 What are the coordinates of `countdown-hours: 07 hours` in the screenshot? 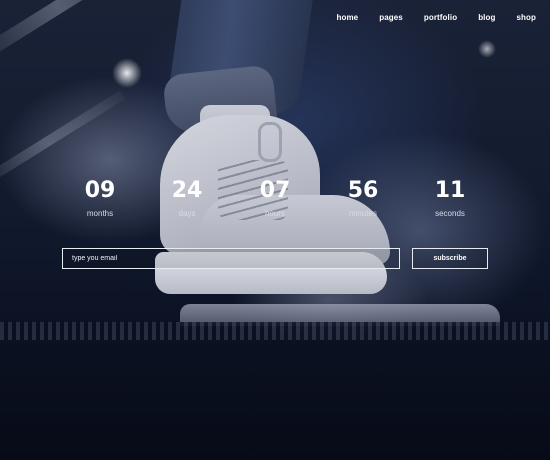 It's located at (275, 199).